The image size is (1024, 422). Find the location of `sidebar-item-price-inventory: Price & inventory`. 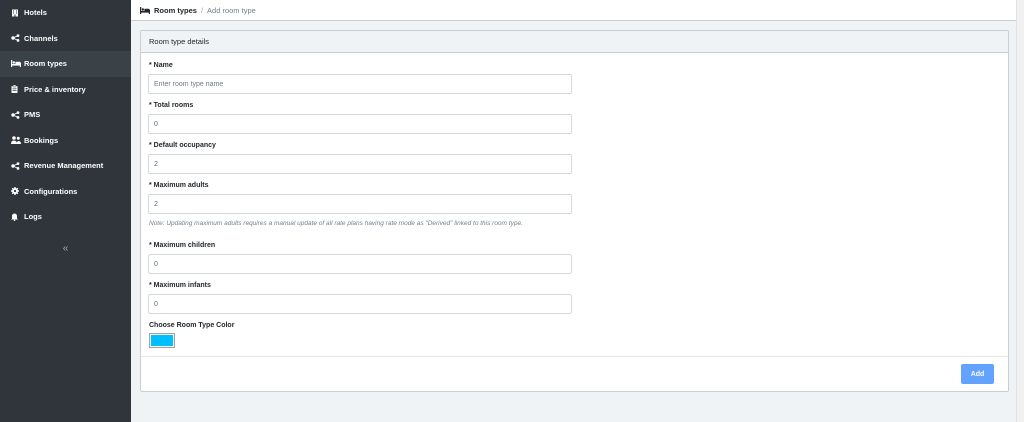

sidebar-item-price-inventory: Price & inventory is located at coordinates (65, 90).